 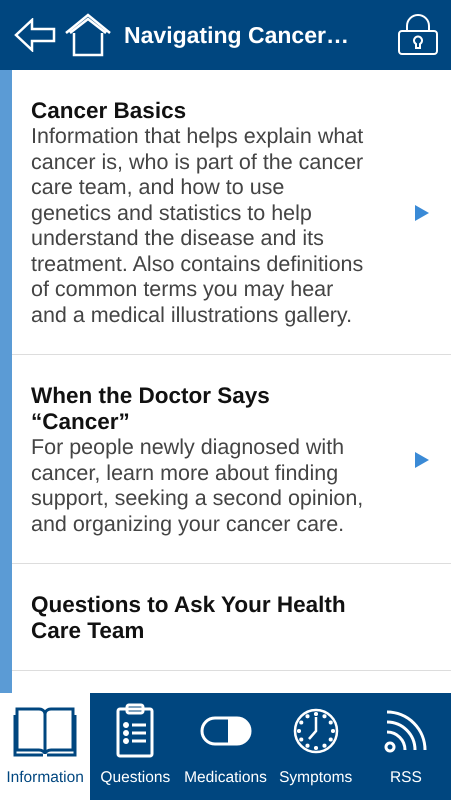 What do you see at coordinates (405, 731) in the screenshot?
I see `rss-icon` at bounding box center [405, 731].